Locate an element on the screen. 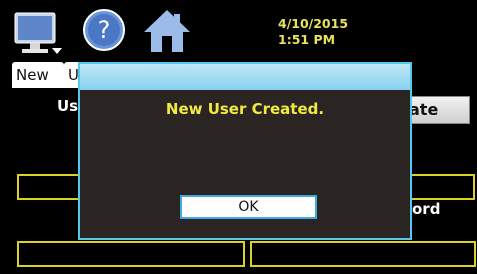  password-label: ord is located at coordinates (426, 209).